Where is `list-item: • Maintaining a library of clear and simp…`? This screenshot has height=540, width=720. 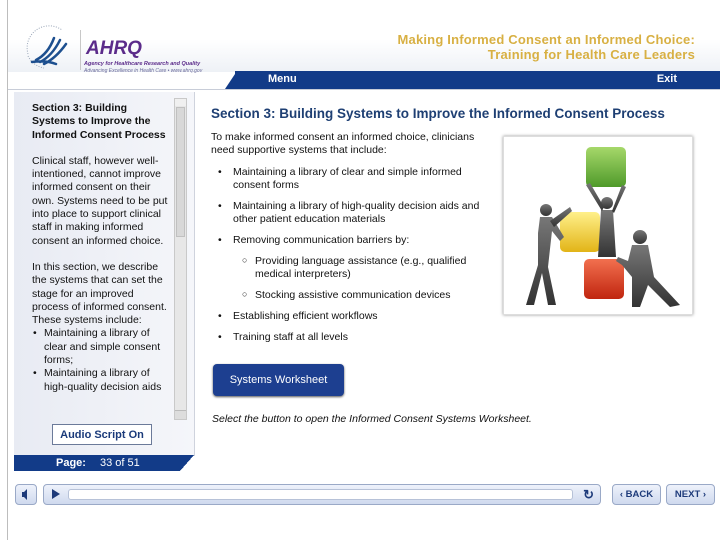
list-item: • Maintaining a library of clear and simp… is located at coordinates (358, 179).